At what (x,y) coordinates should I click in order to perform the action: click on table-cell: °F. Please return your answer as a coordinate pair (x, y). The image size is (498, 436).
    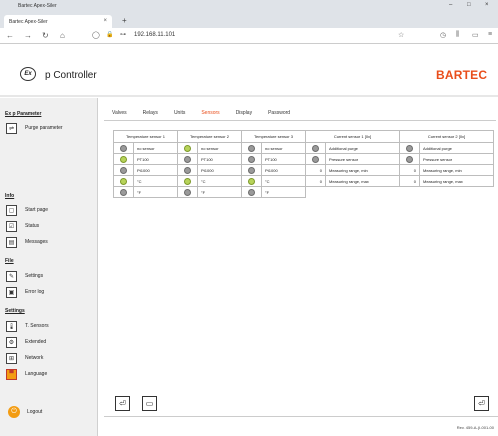
    Looking at the image, I should click on (155, 192).